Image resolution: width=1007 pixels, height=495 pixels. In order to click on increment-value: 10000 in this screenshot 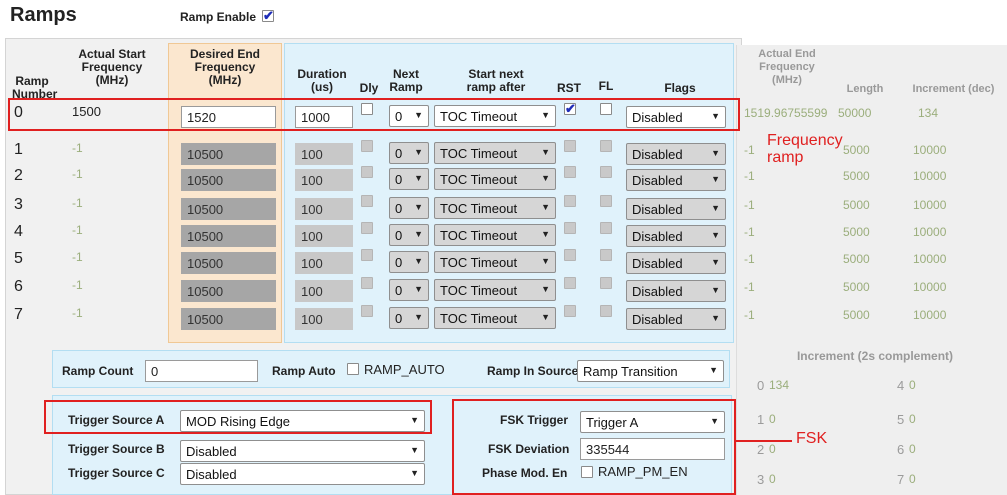, I will do `click(930, 315)`.